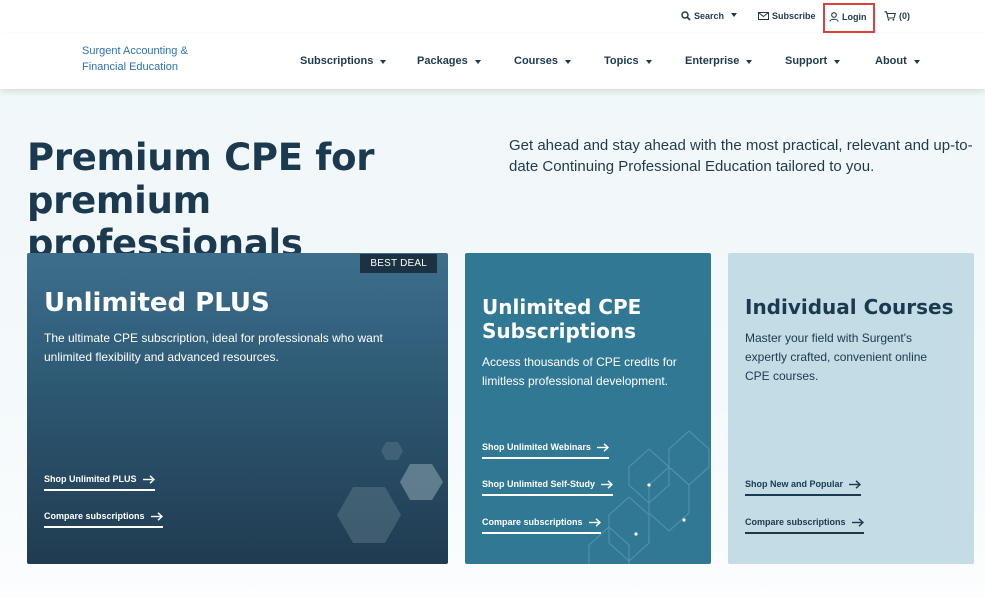 This screenshot has width=985, height=598. Describe the element at coordinates (712, 61) in the screenshot. I see `nav-label: Enterprise` at that location.